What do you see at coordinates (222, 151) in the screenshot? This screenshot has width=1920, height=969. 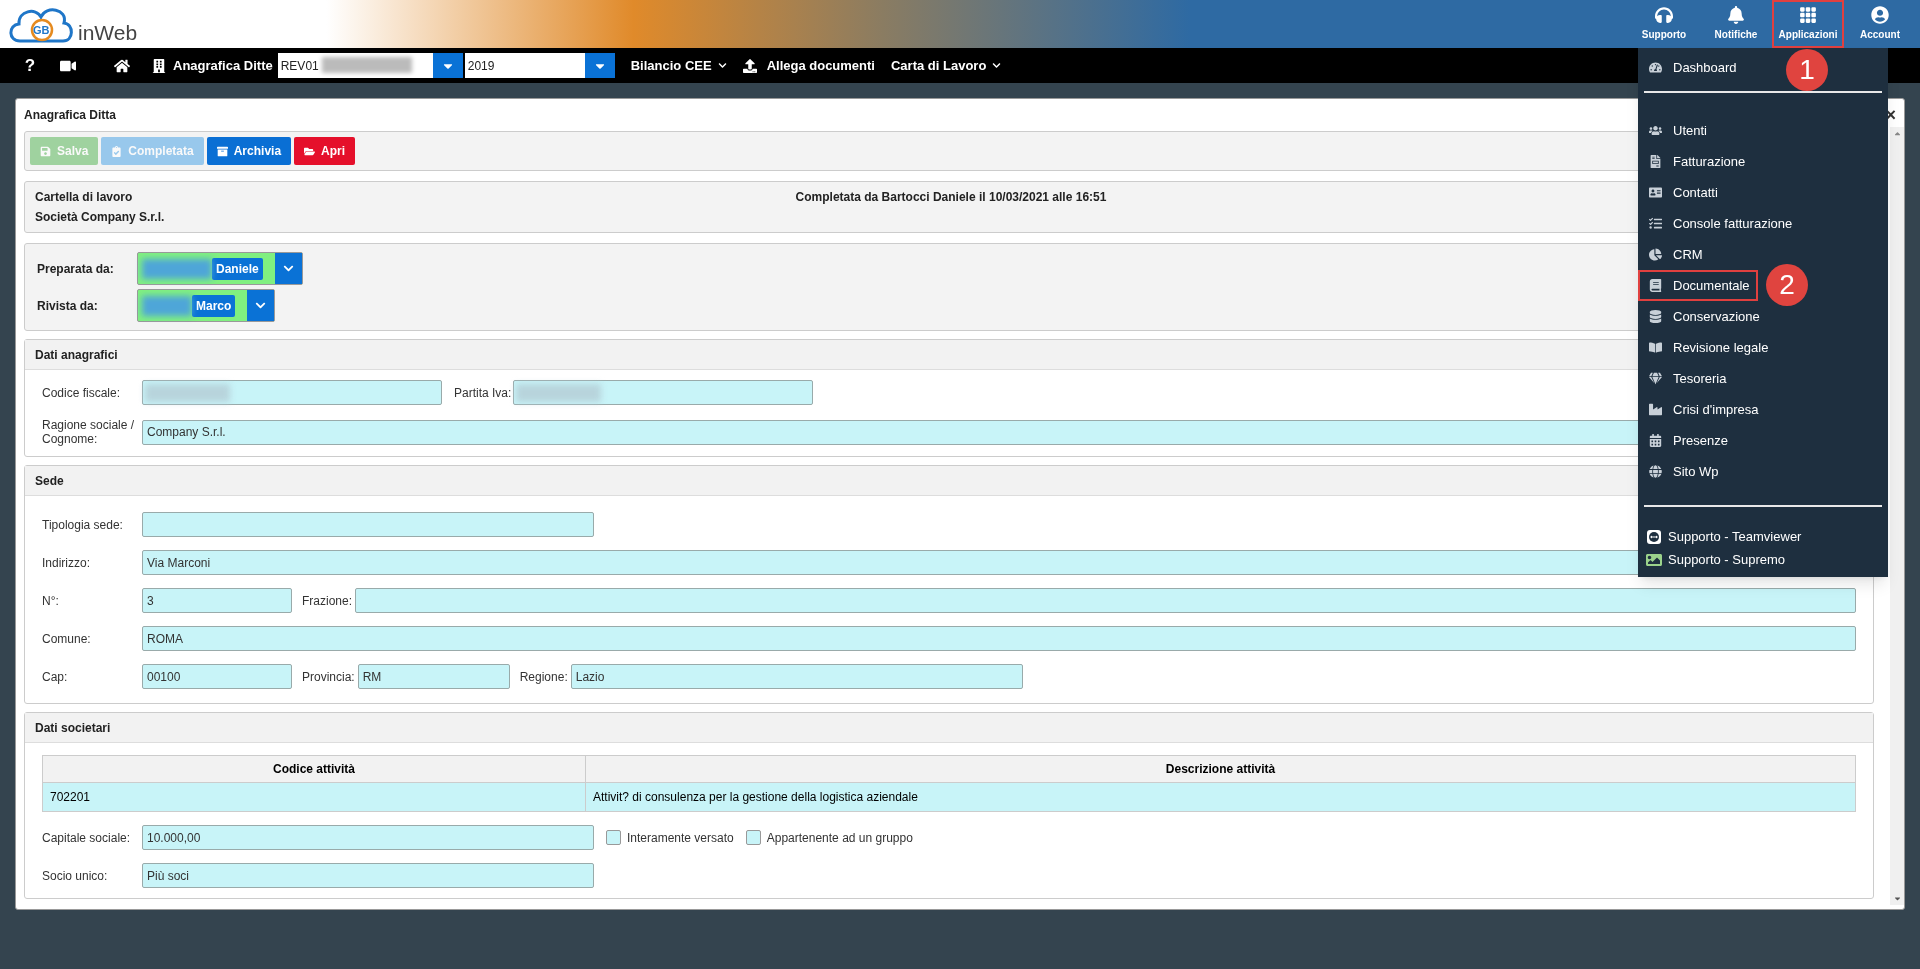 I see `archive-icon` at bounding box center [222, 151].